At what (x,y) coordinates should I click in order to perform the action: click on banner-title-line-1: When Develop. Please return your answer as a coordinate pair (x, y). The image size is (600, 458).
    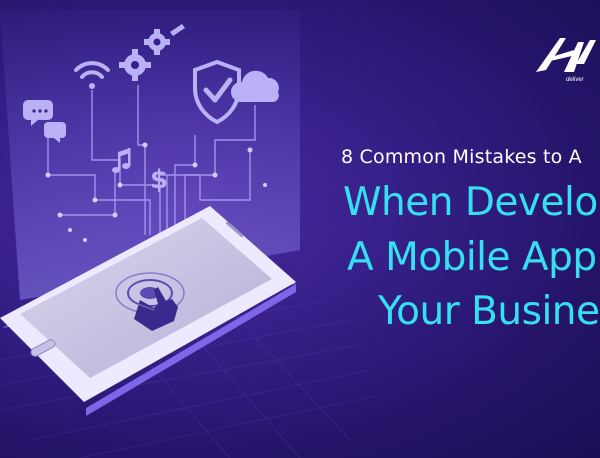
    Looking at the image, I should click on (471, 202).